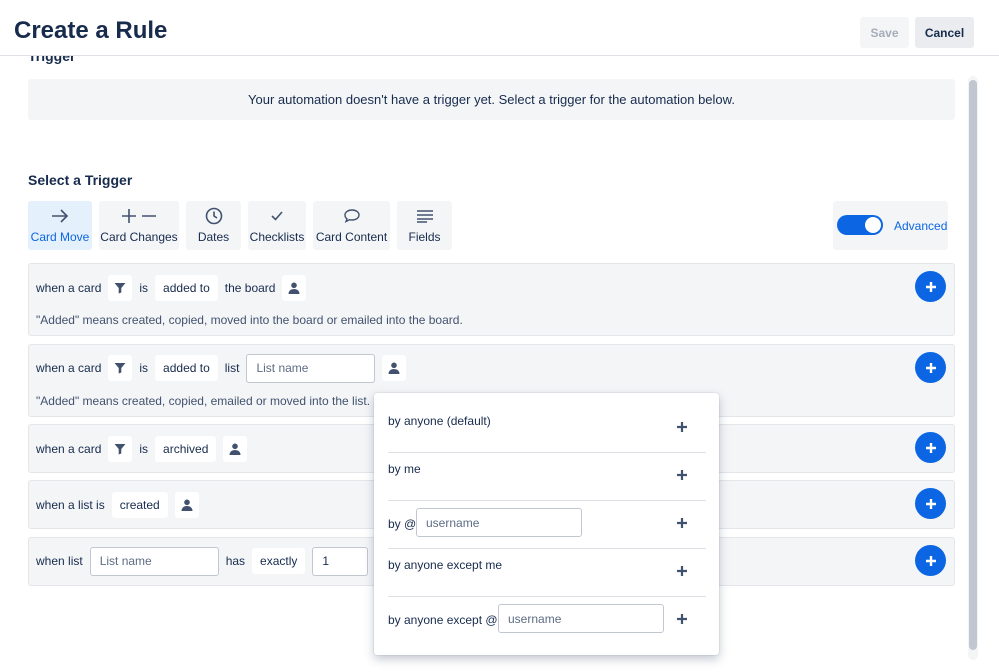  I want to click on operator-select: exactly, so click(279, 561).